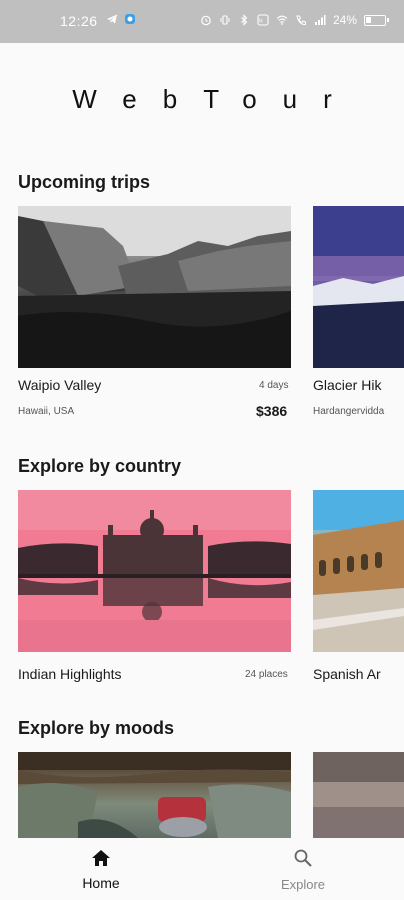 This screenshot has height=900, width=404. Describe the element at coordinates (130, 19) in the screenshot. I see `app-icon` at that location.